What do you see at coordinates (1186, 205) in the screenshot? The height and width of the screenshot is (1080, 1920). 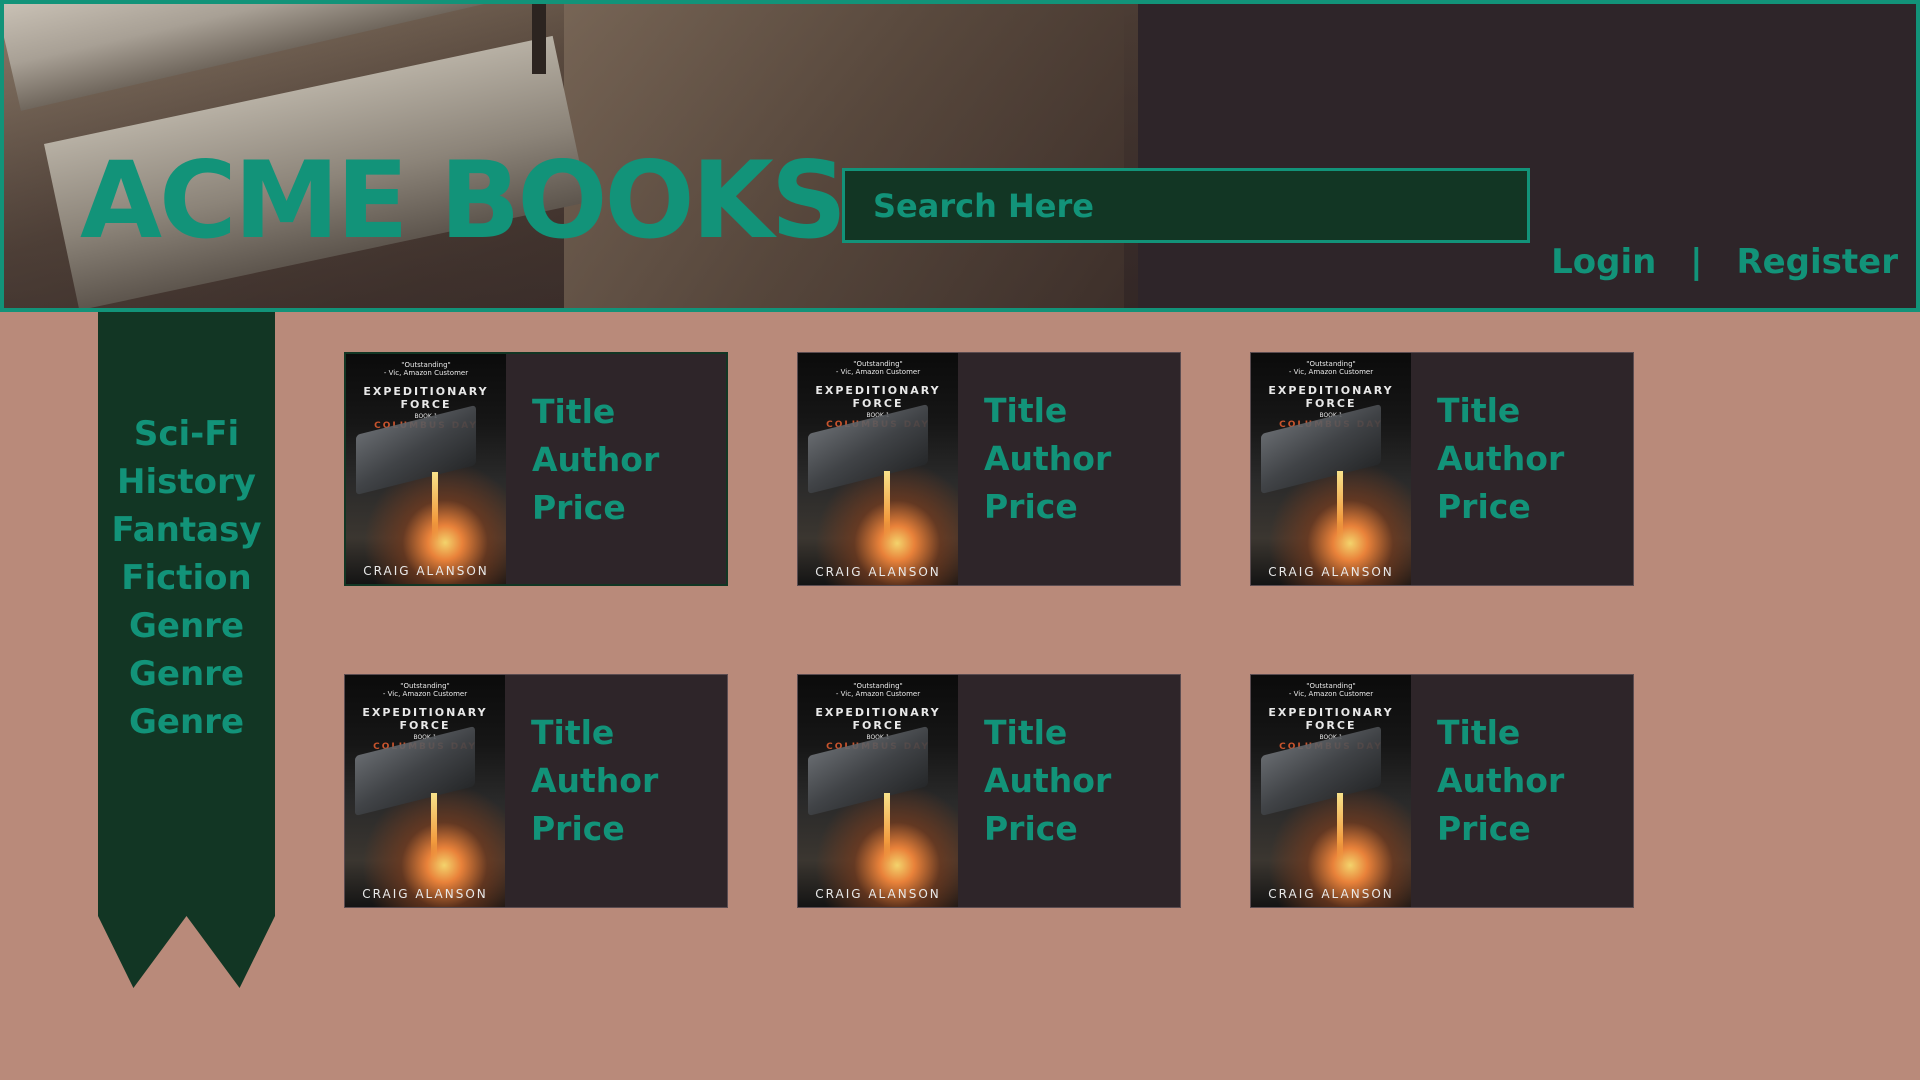 I see `search-input` at bounding box center [1186, 205].